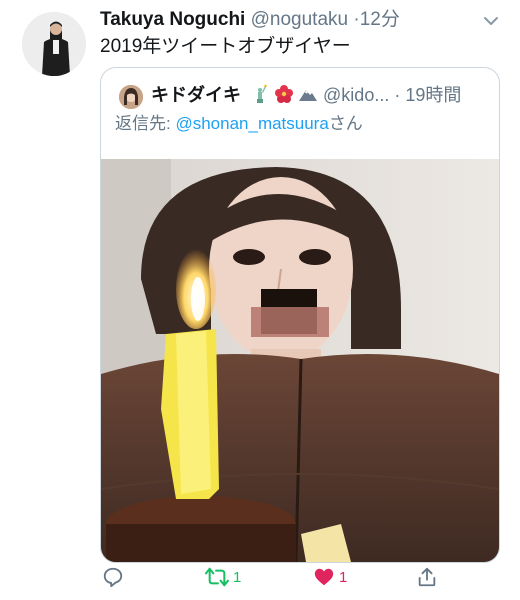 The width and height of the screenshot is (520, 600). Describe the element at coordinates (172, 19) in the screenshot. I see `author-name: Takuya Noguchi` at that location.